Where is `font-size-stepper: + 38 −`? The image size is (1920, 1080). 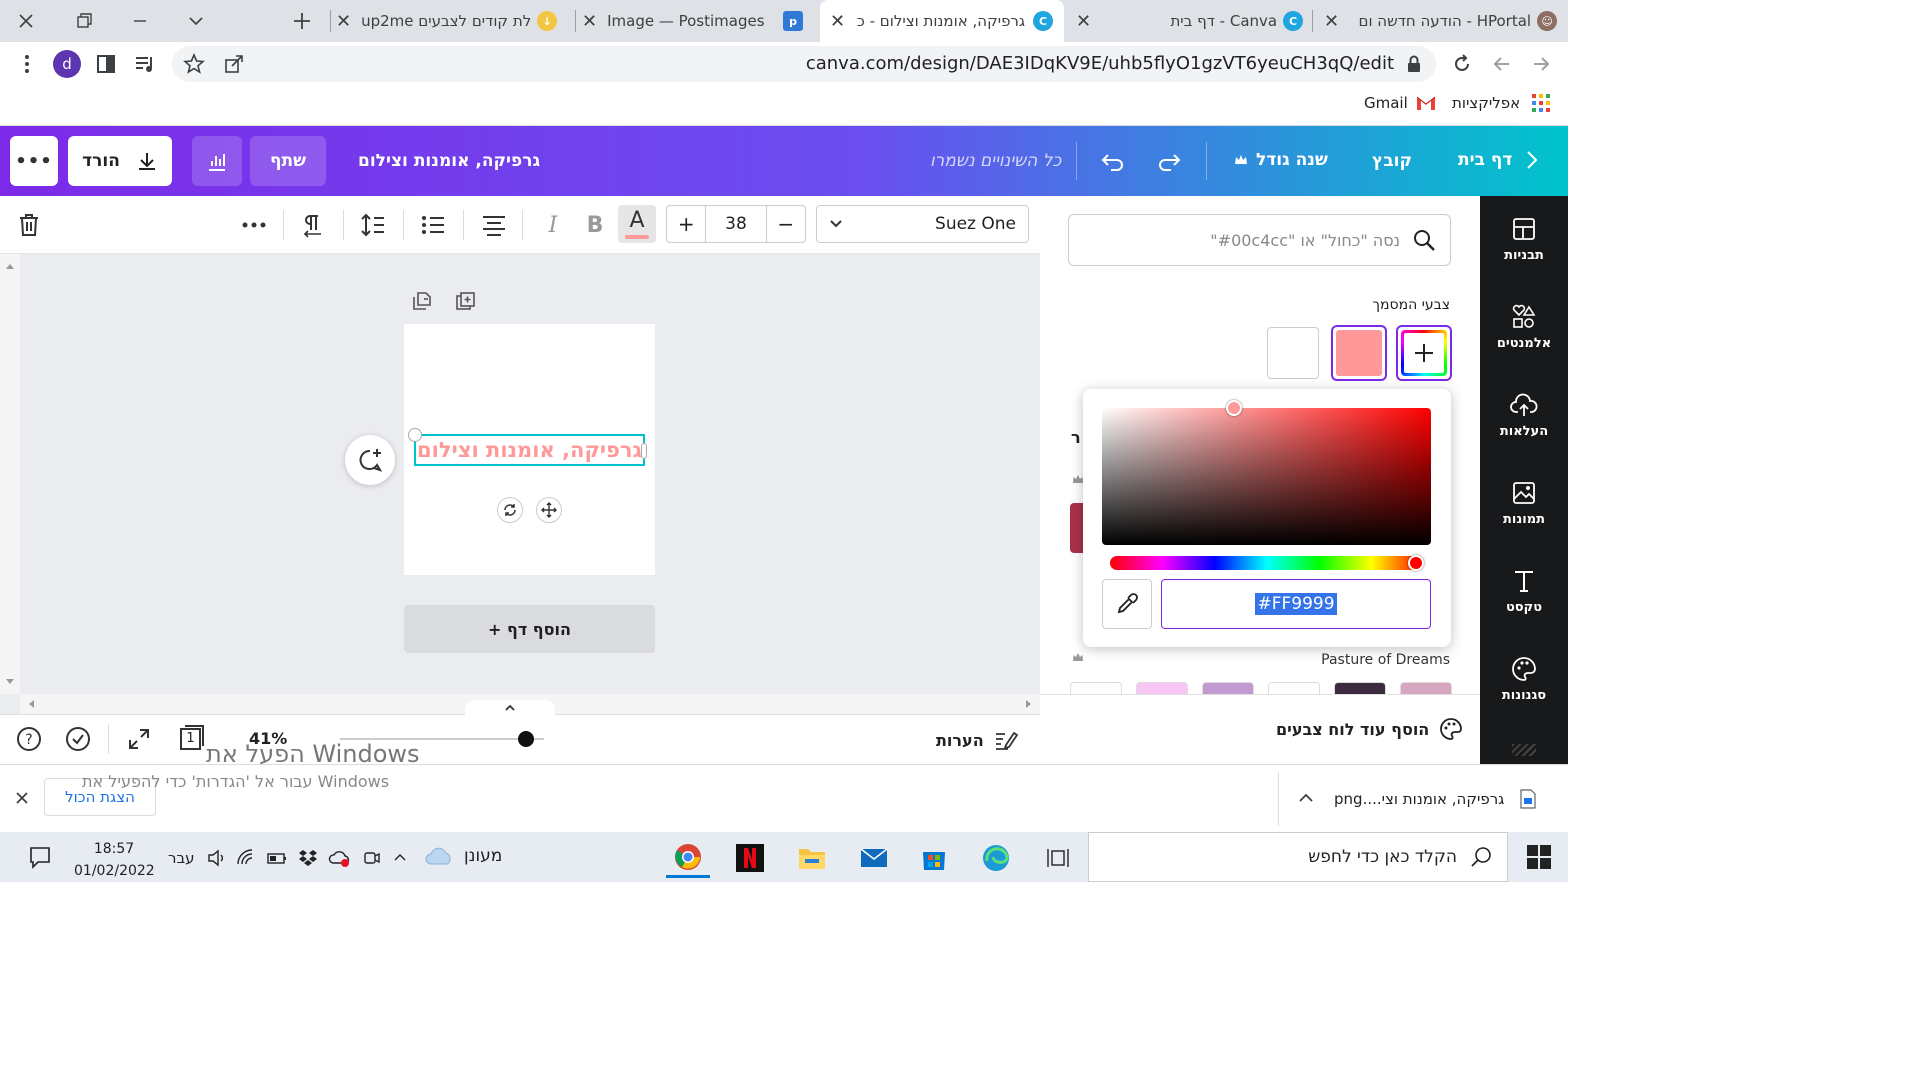
font-size-stepper: + 38 − is located at coordinates (736, 224).